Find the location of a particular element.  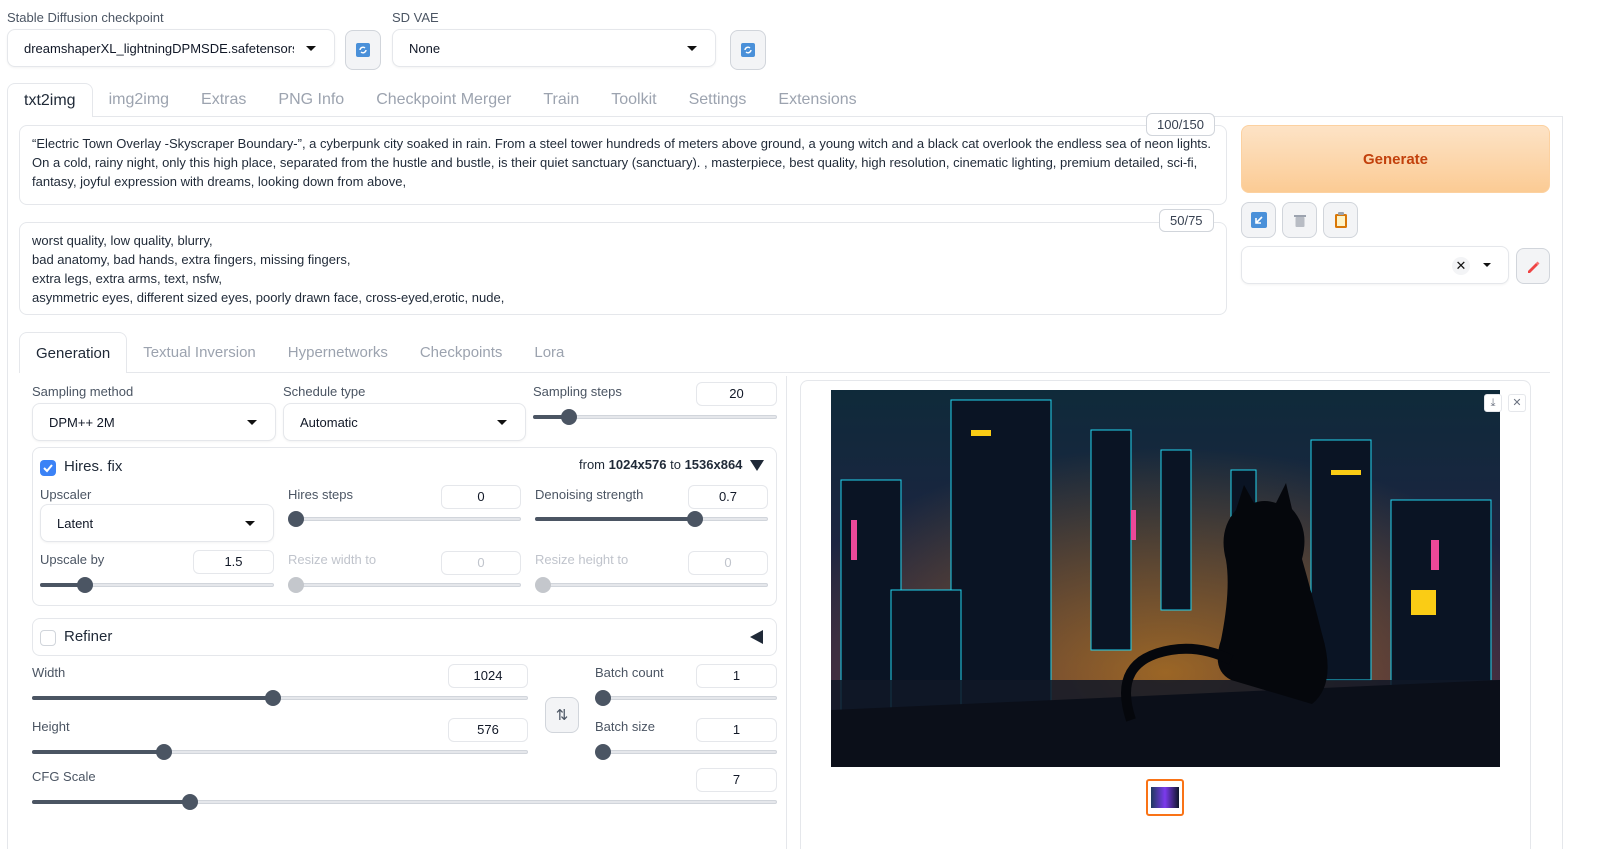

sampling-steps-input: 20 is located at coordinates (736, 394).